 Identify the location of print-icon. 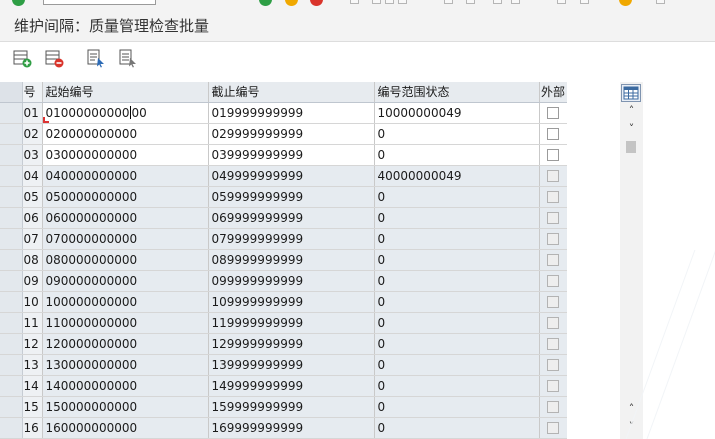
(354, 2).